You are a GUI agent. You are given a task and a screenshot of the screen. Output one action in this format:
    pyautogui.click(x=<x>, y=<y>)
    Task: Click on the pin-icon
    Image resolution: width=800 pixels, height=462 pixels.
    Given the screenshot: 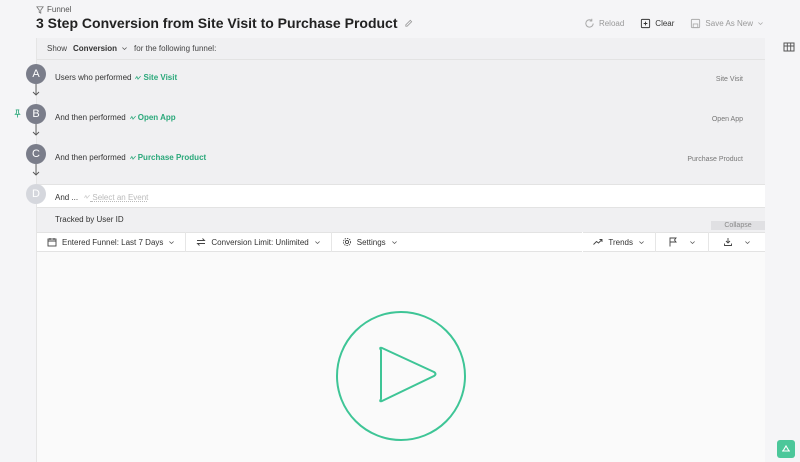 What is the action you would take?
    pyautogui.click(x=17, y=113)
    